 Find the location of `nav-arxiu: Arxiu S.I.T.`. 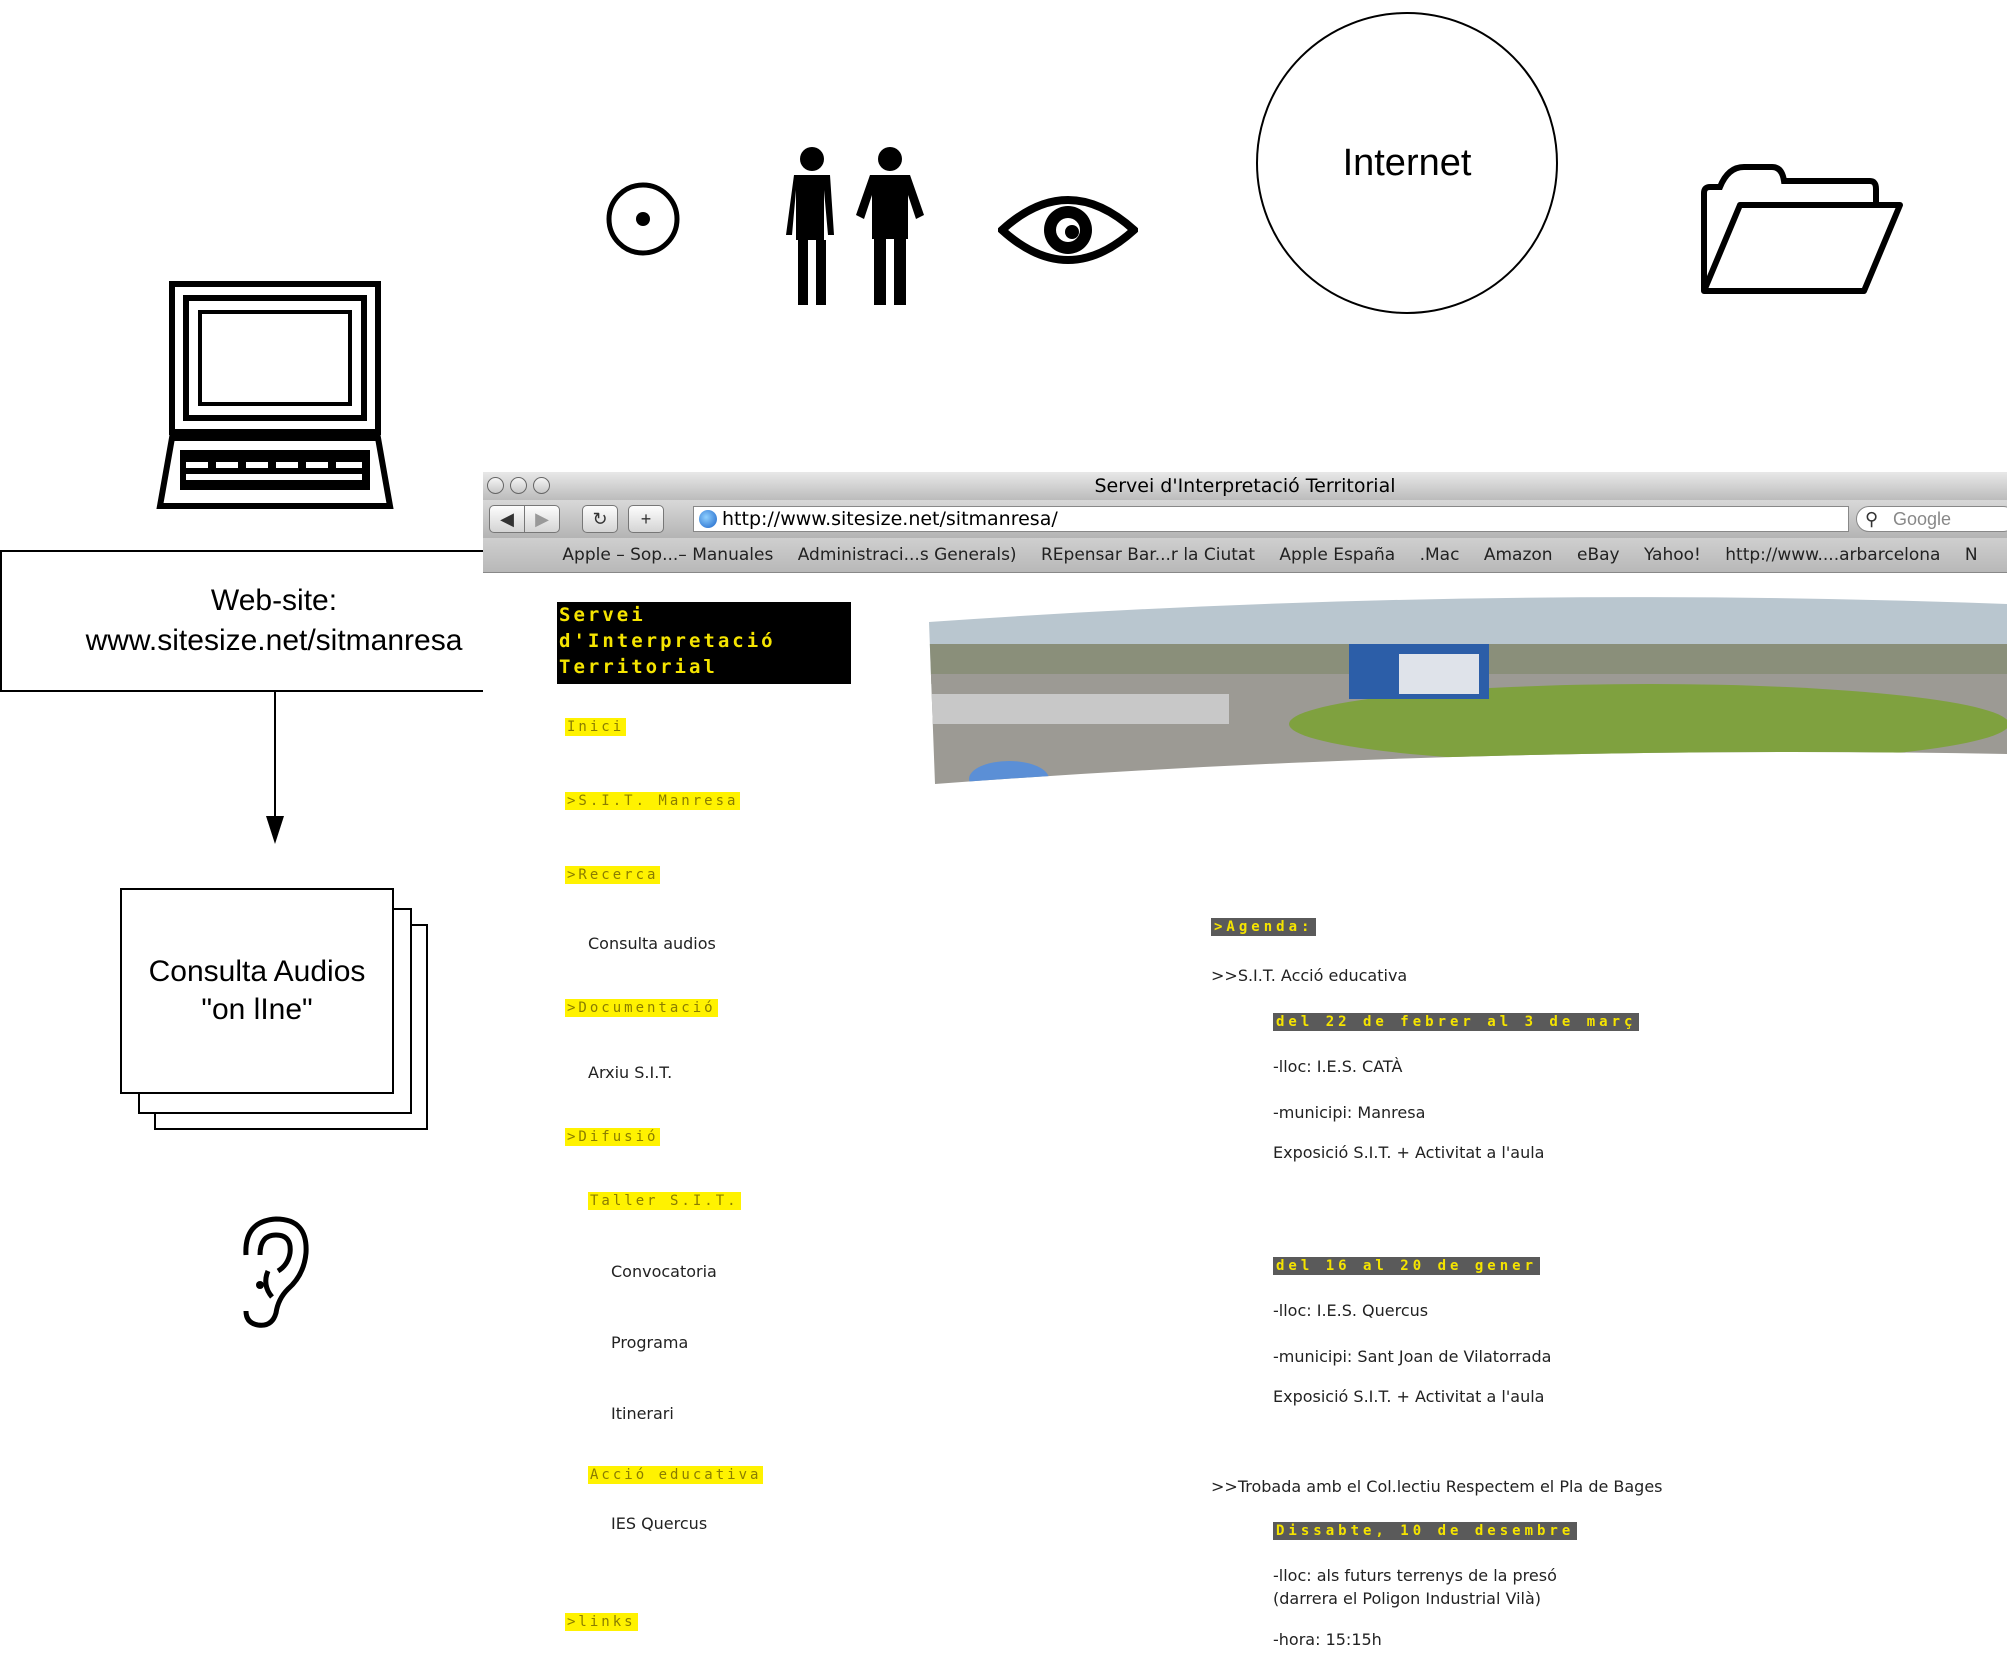

nav-arxiu: Arxiu S.I.T. is located at coordinates (630, 1072).